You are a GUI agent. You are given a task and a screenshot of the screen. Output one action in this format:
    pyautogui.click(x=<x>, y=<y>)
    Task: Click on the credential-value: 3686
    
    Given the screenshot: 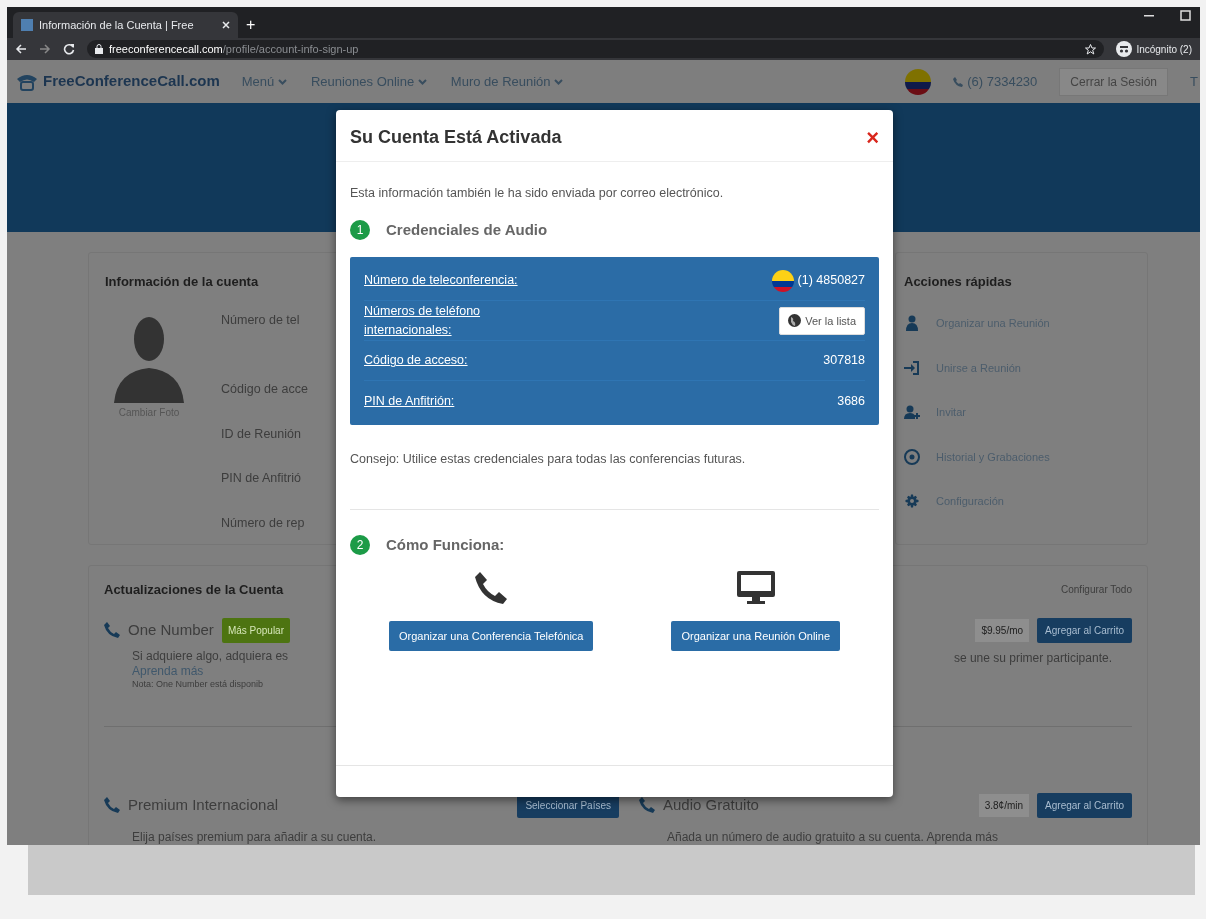 What is the action you would take?
    pyautogui.click(x=851, y=401)
    